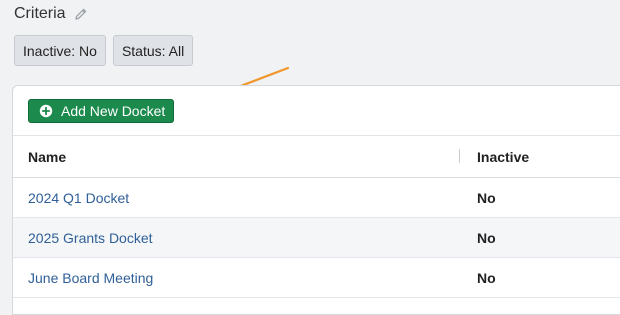  Describe the element at coordinates (90, 278) in the screenshot. I see `docket-name-link: June Board Meeting` at that location.